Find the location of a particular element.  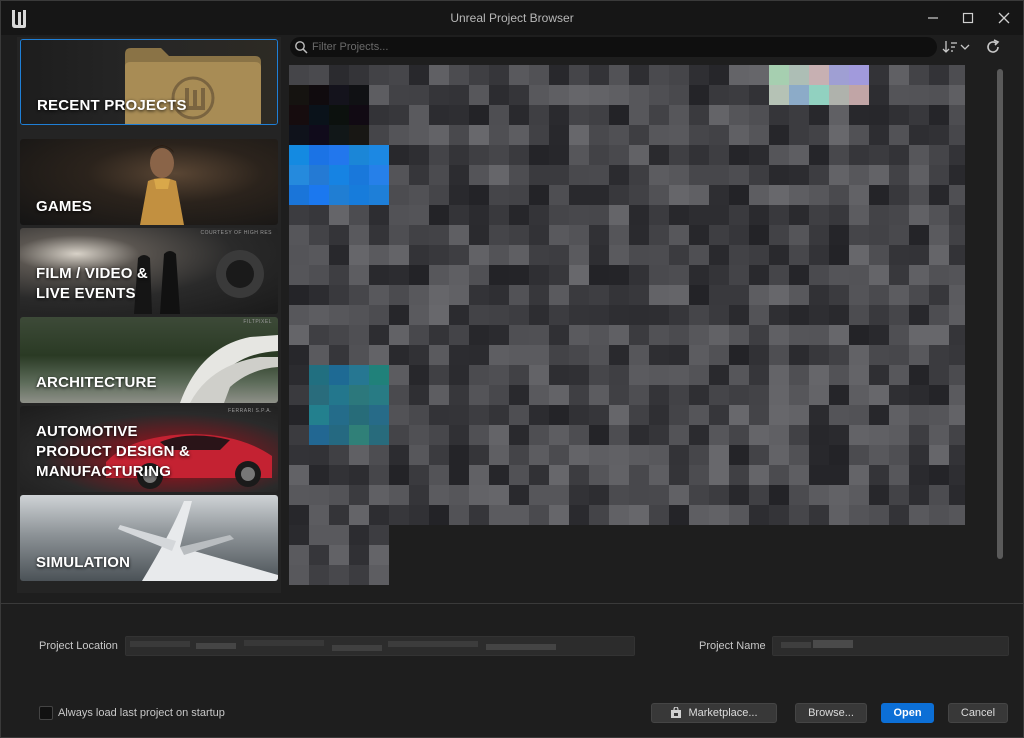

category-recent-projects: RECENT PROJECTS is located at coordinates (149, 82).